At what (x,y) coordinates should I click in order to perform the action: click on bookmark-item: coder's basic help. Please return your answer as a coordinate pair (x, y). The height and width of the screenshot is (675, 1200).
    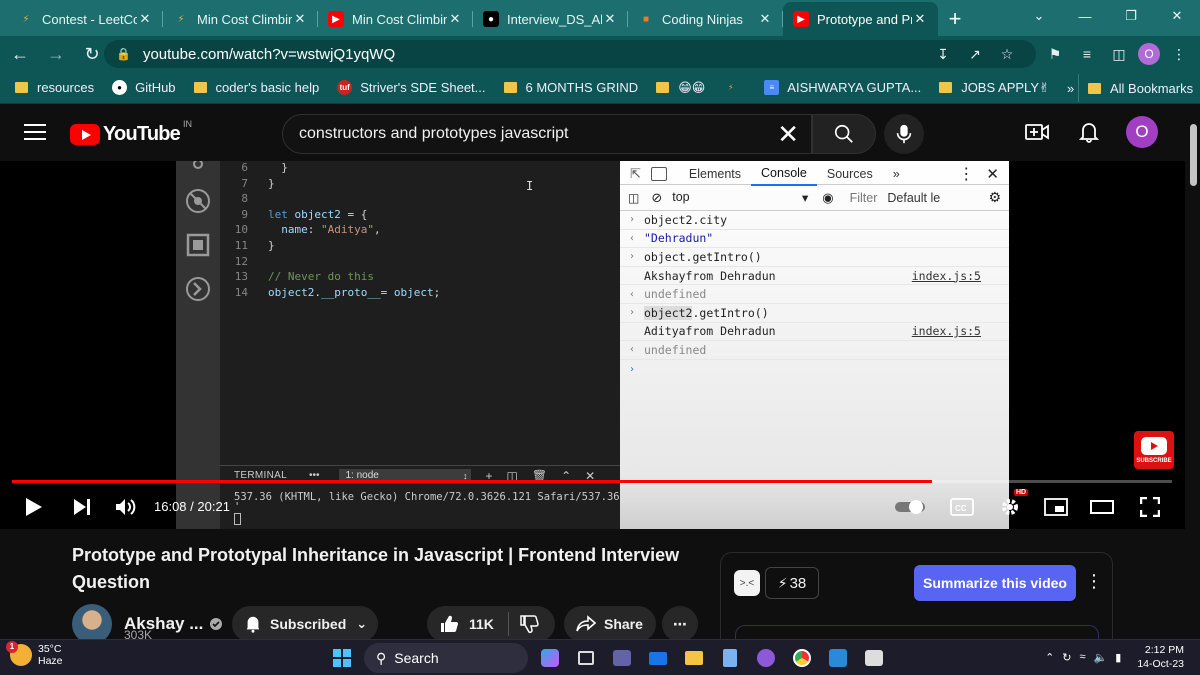
    Looking at the image, I should click on (257, 88).